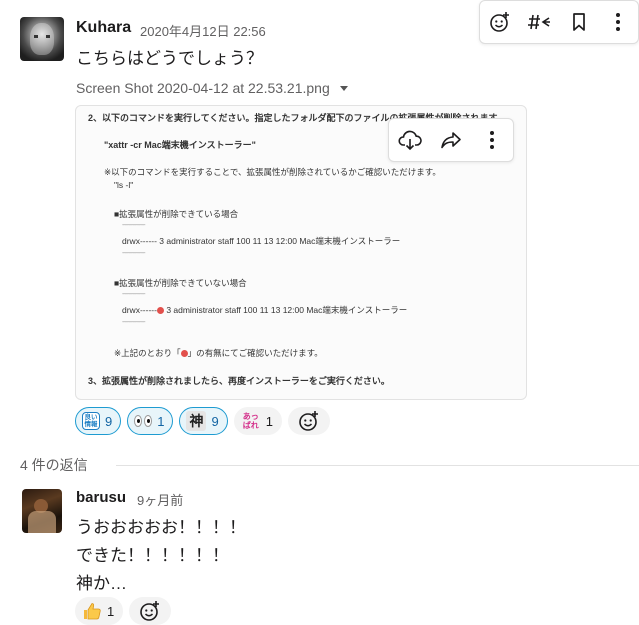 This screenshot has height=625, width=639. I want to click on message-timestamp: 2020年4月12日 22:56, so click(203, 30).